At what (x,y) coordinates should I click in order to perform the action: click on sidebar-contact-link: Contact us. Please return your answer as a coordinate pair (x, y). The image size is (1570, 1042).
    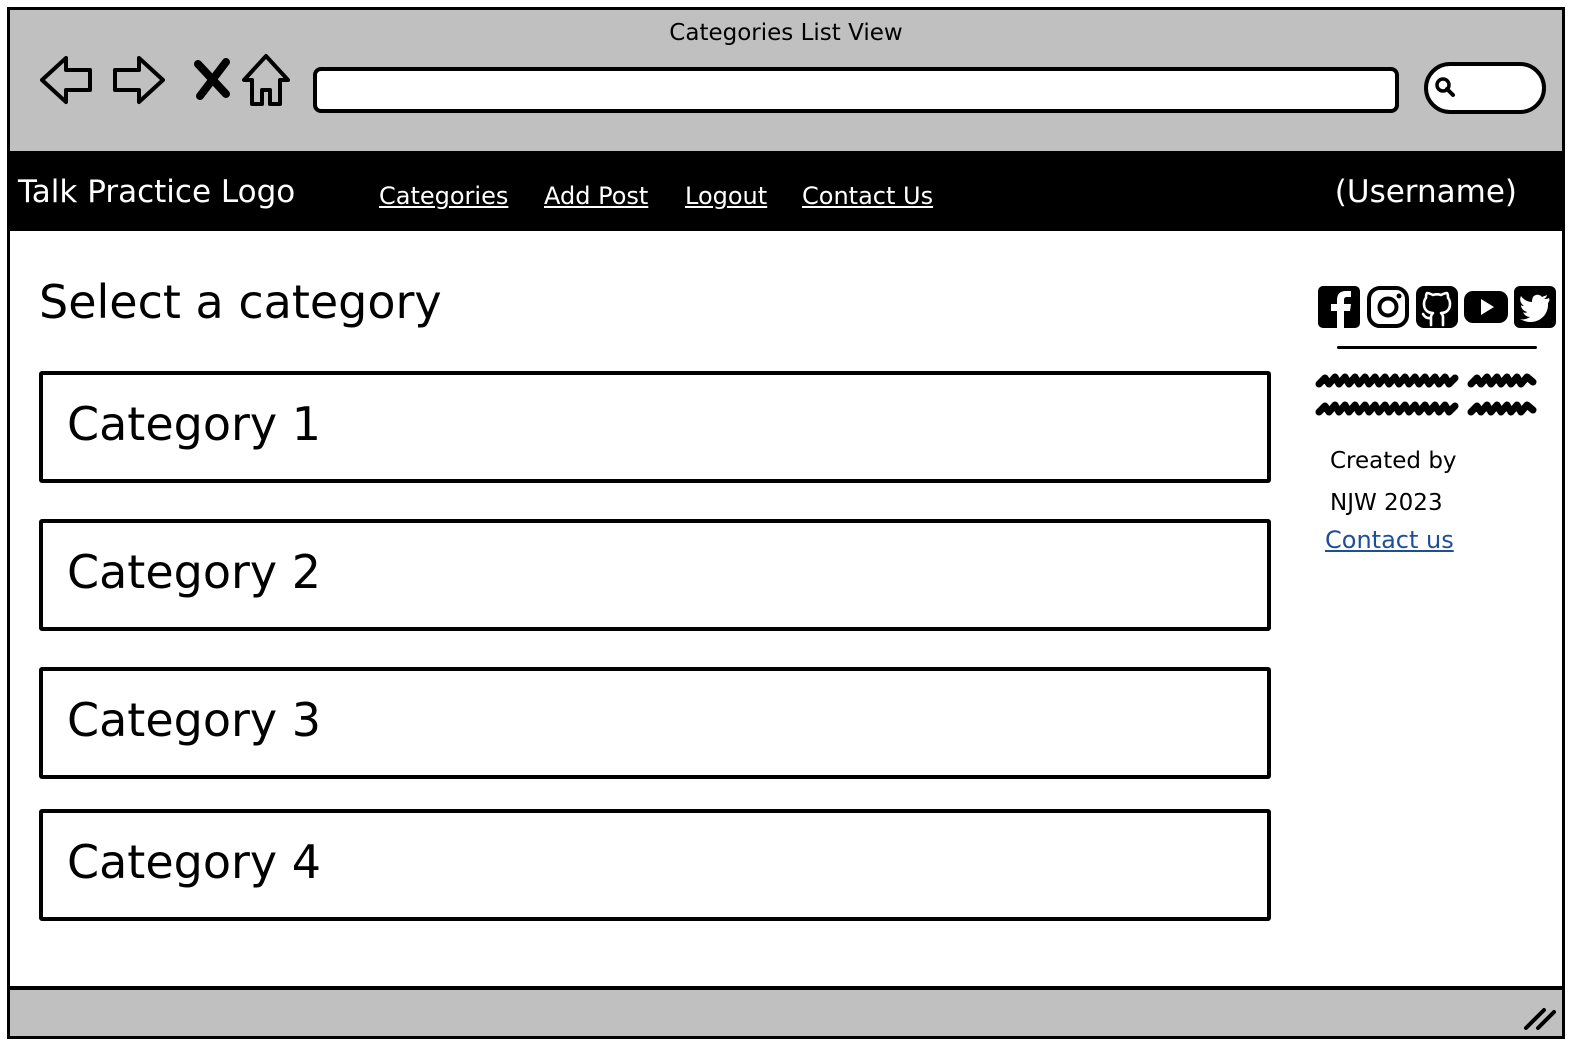
    Looking at the image, I should click on (1389, 540).